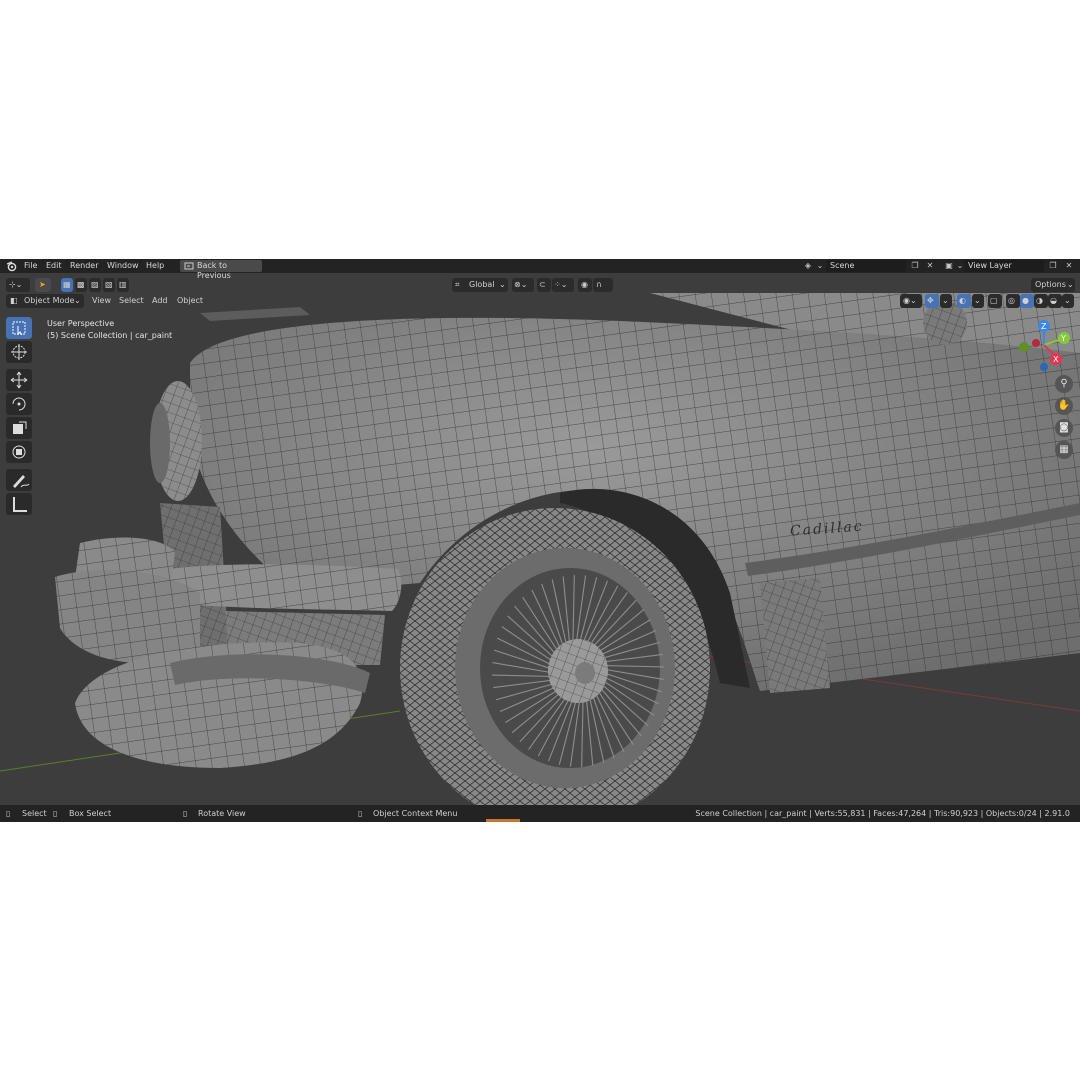 The height and width of the screenshot is (1080, 1080). Describe the element at coordinates (19, 328) in the screenshot. I see `select-box-tool` at that location.